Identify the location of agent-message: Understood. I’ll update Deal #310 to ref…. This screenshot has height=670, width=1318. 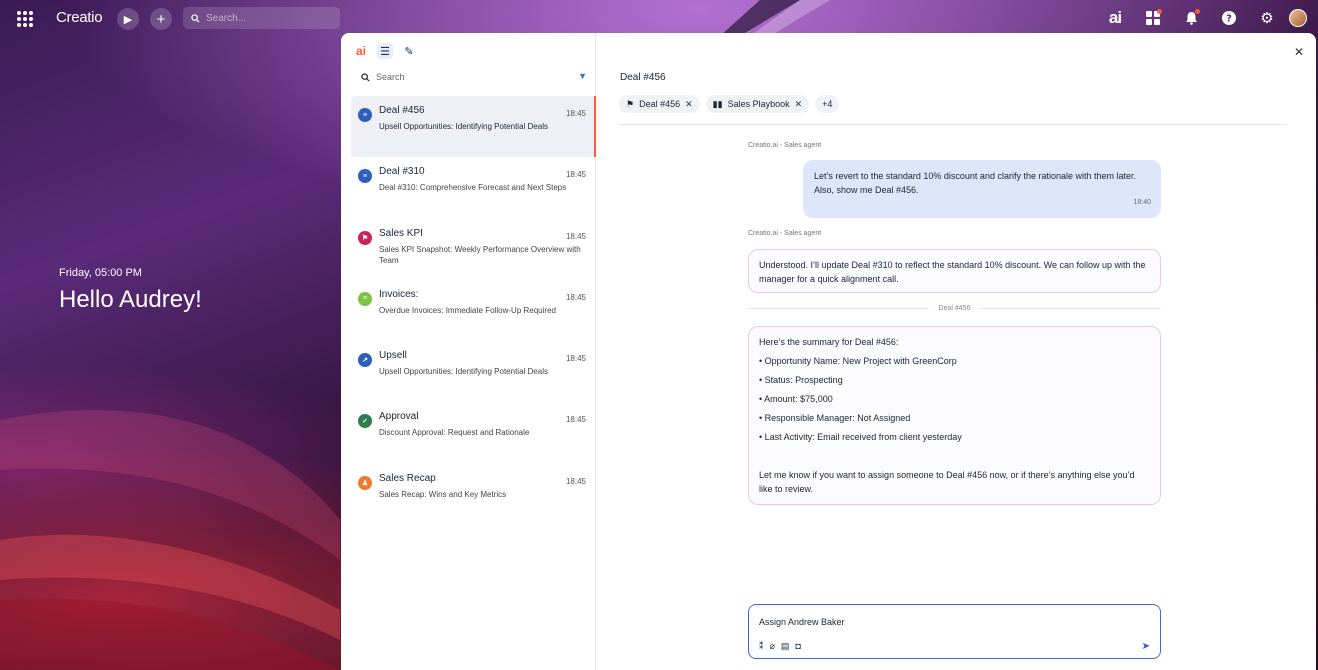
(954, 271).